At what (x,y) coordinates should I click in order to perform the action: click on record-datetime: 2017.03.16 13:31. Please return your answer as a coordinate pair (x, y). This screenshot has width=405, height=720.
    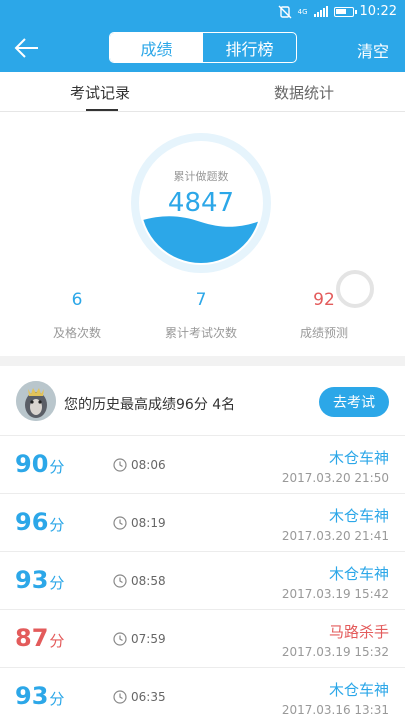
    Looking at the image, I should click on (335, 710).